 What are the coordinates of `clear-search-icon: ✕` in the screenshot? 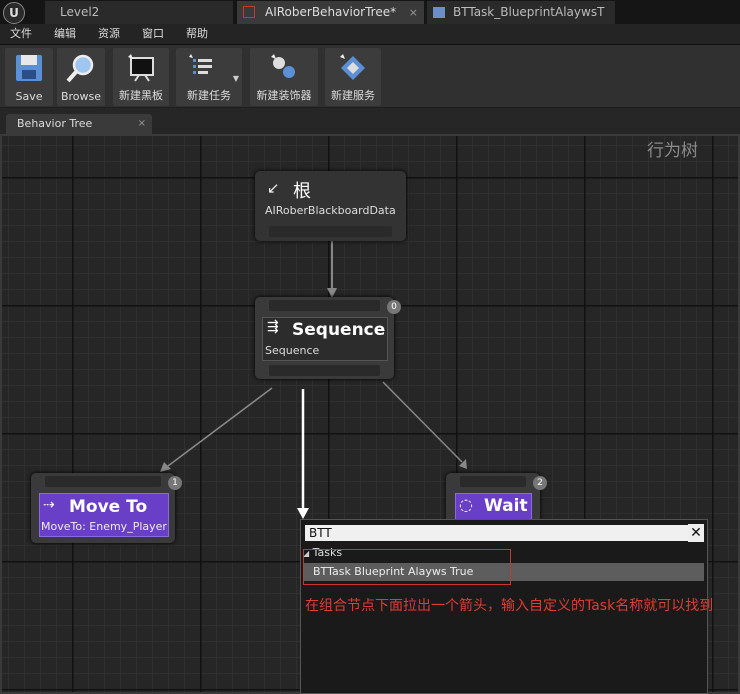 It's located at (696, 533).